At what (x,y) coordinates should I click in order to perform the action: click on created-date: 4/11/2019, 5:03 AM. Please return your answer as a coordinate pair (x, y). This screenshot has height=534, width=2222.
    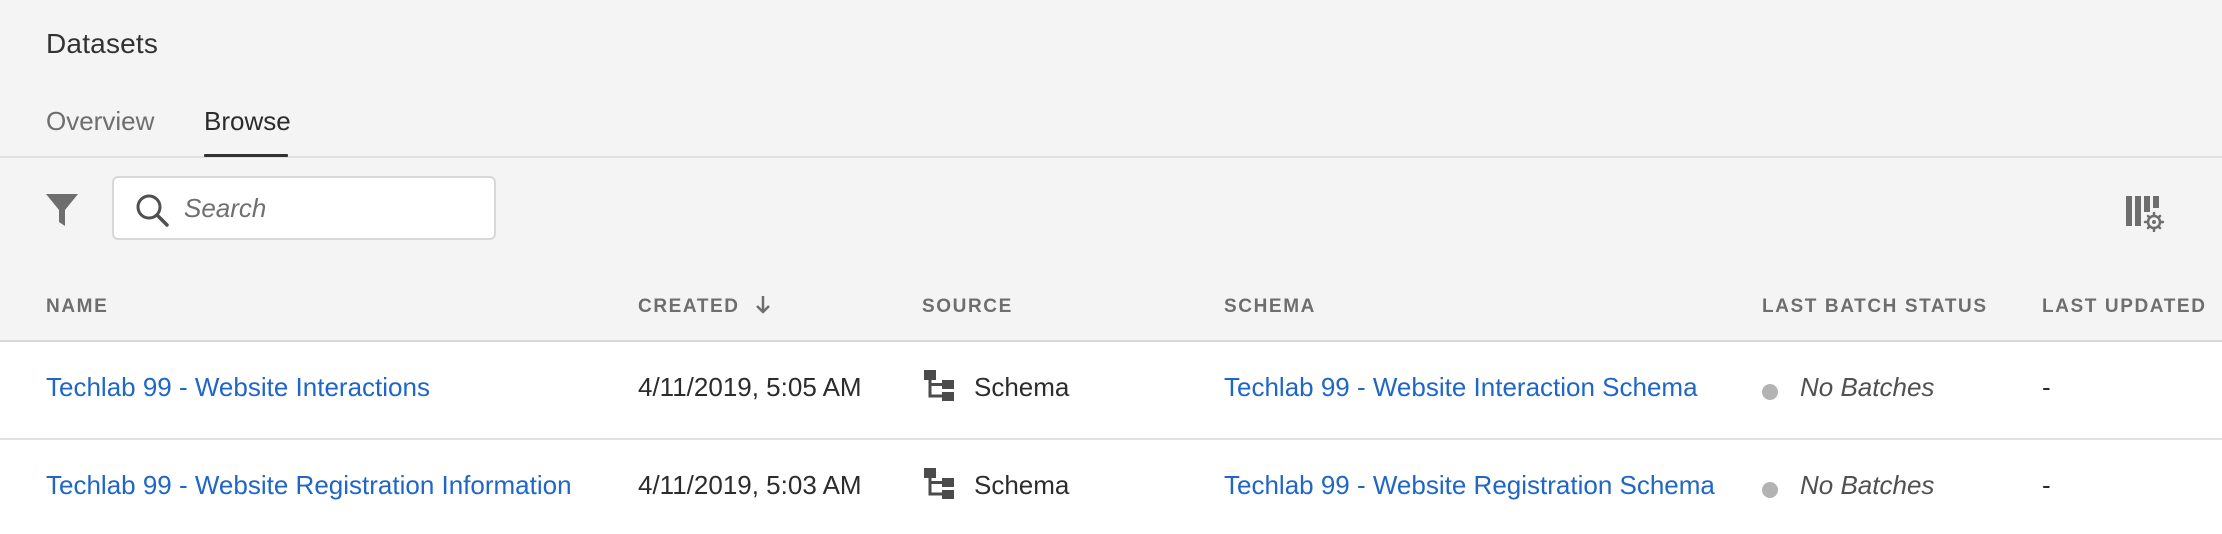
    Looking at the image, I should click on (750, 485).